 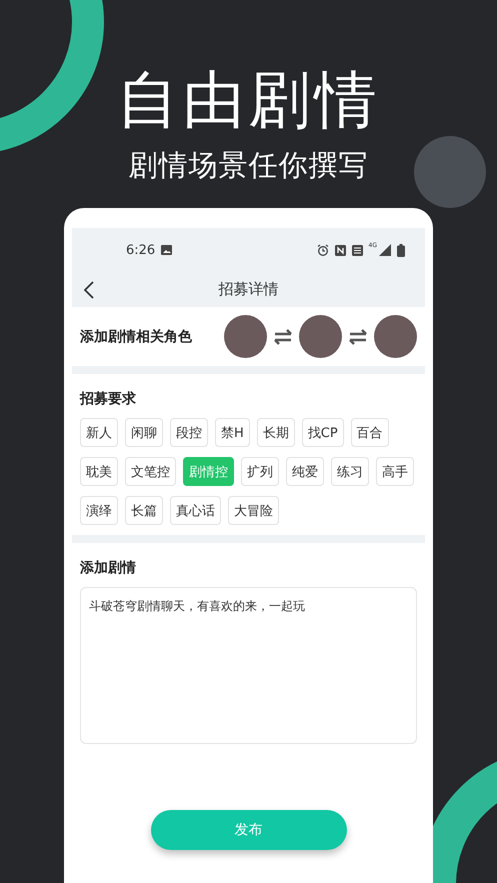 I want to click on tag-chip: 段控, so click(x=189, y=432).